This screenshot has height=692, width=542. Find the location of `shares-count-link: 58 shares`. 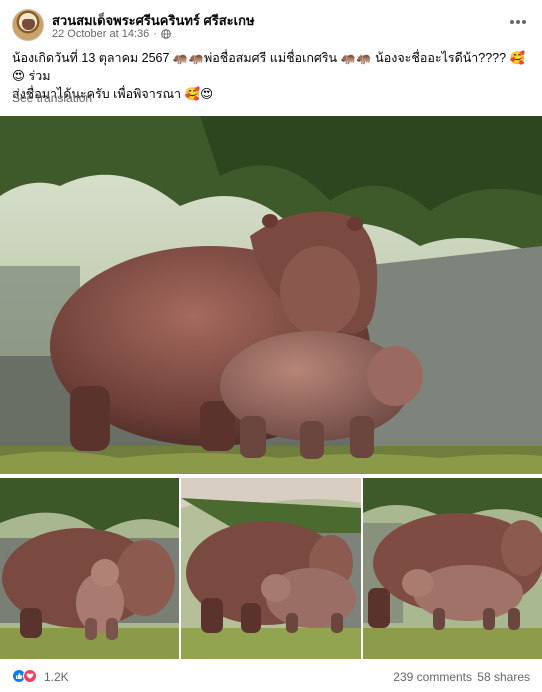

shares-count-link: 58 shares is located at coordinates (503, 677).